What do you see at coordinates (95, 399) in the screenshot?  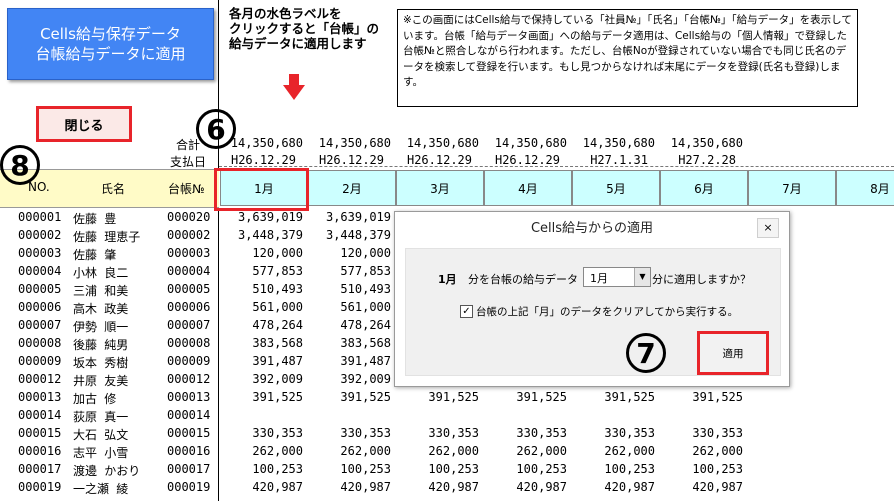 I see `row-name: 加古 修` at bounding box center [95, 399].